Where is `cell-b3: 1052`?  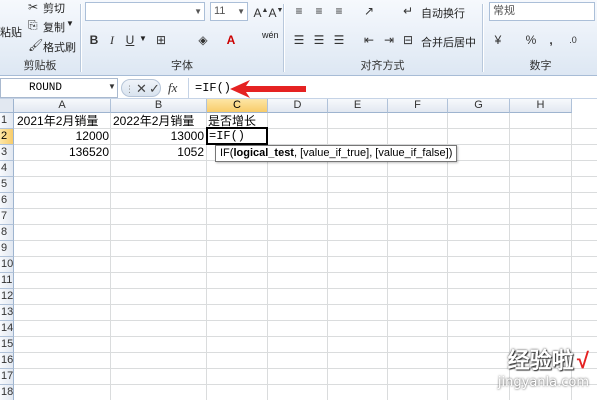
cell-b3: 1052 is located at coordinates (158, 152).